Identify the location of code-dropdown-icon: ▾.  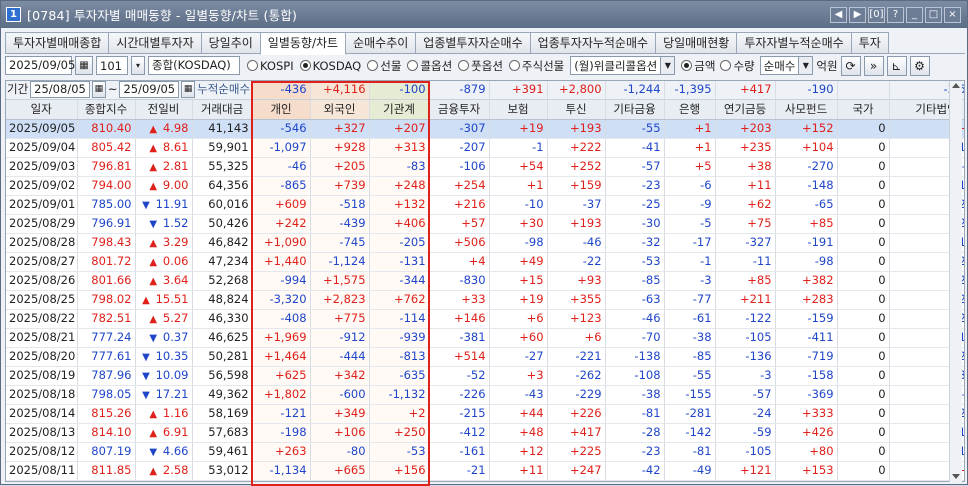
(138, 65).